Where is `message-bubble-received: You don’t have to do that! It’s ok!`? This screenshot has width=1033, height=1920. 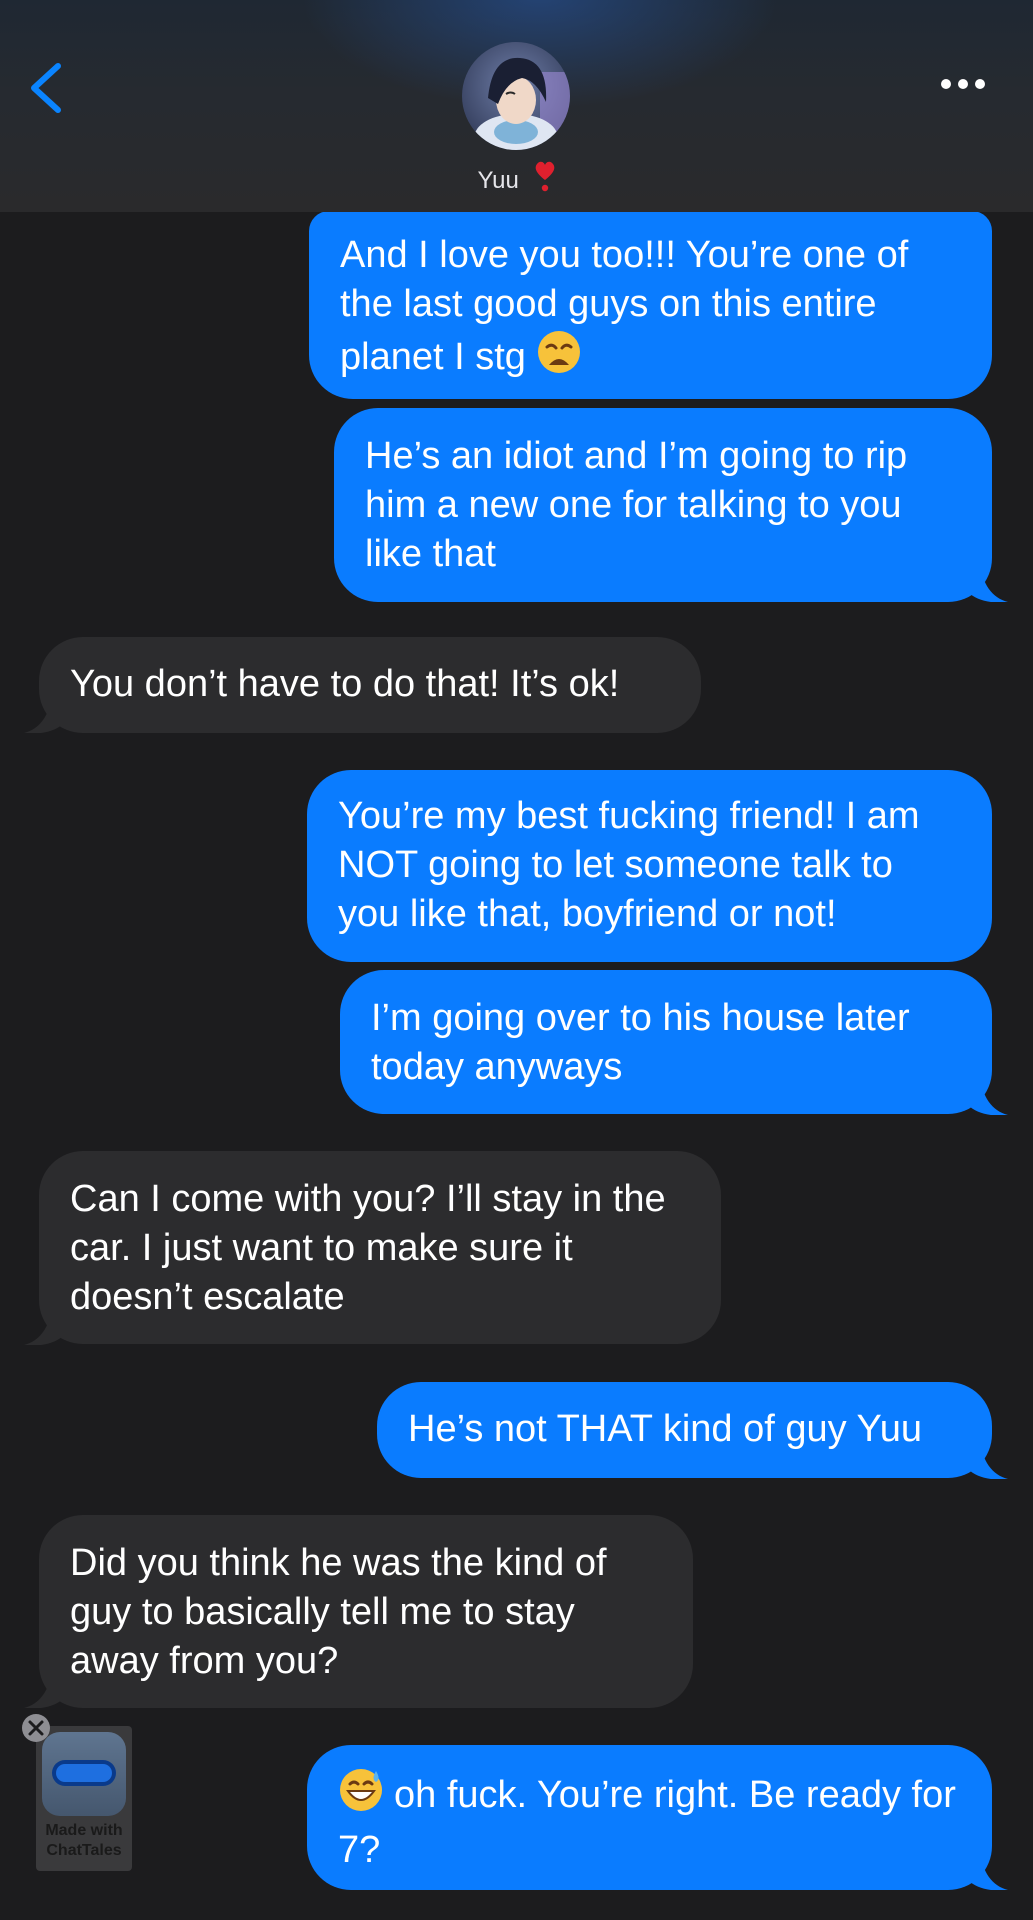
message-bubble-received: You don’t have to do that! It’s ok! is located at coordinates (370, 685).